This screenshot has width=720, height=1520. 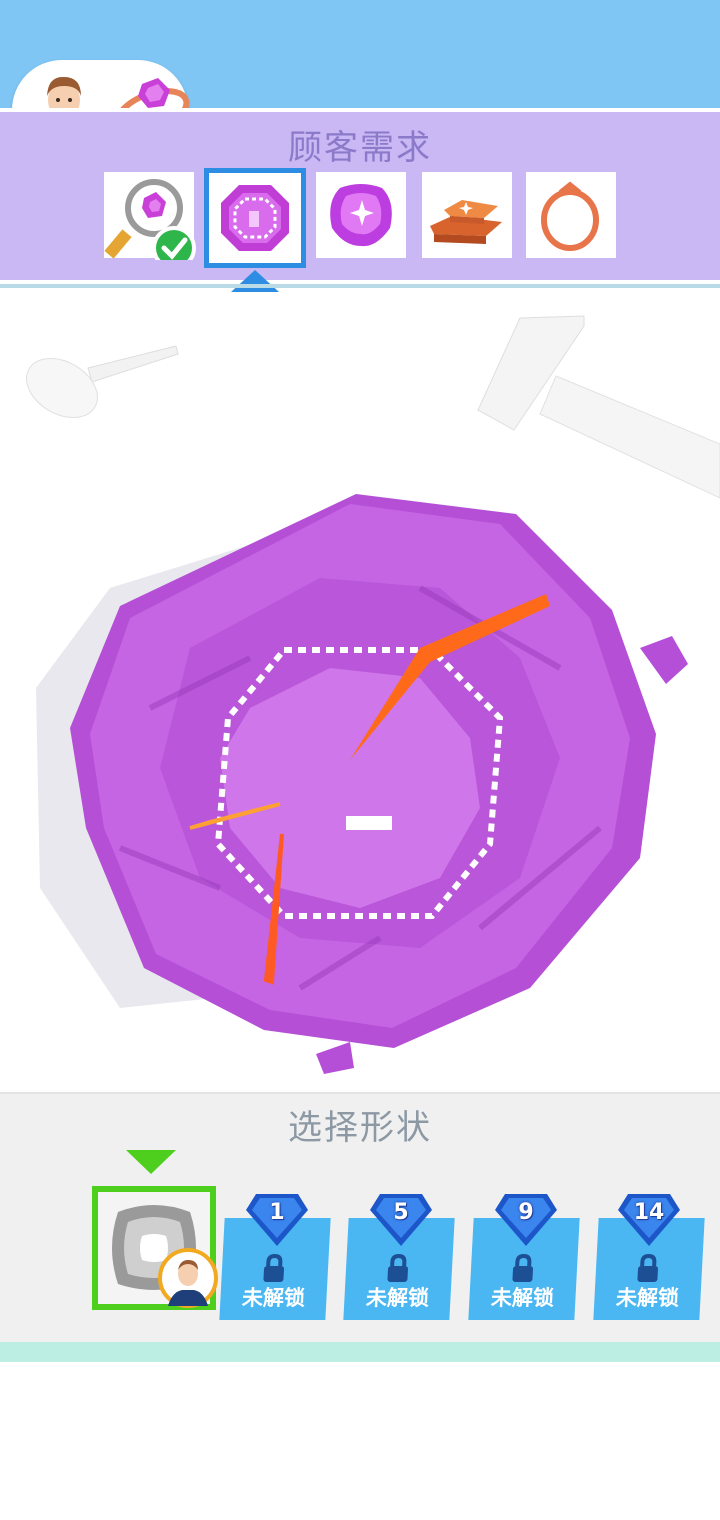 What do you see at coordinates (102, 381) in the screenshot?
I see `chisel-tool-icon` at bounding box center [102, 381].